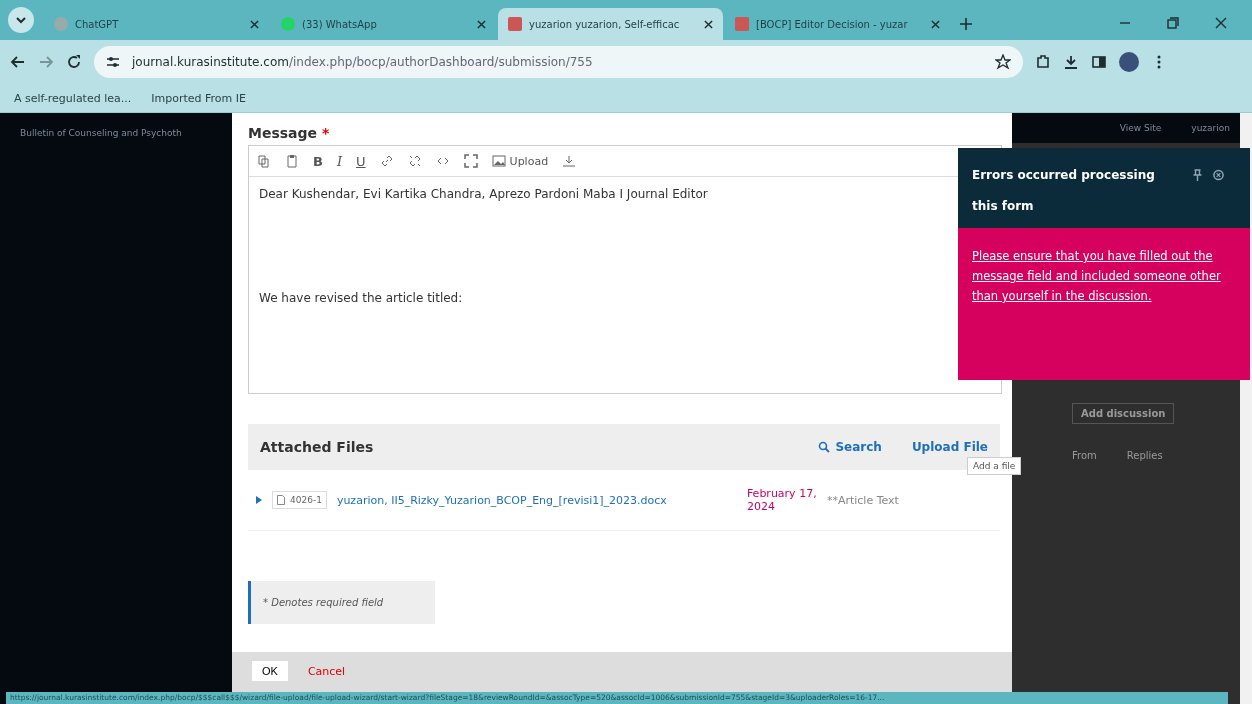 The image size is (1252, 704). Describe the element at coordinates (341, 602) in the screenshot. I see `required-field-note: * Denotes required field` at that location.